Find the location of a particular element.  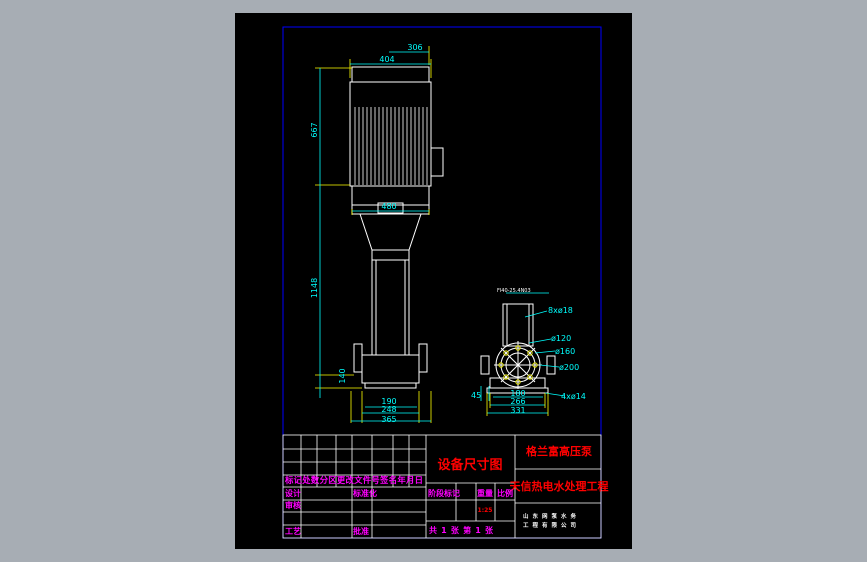

dim-base-height: 140 is located at coordinates (342, 375).